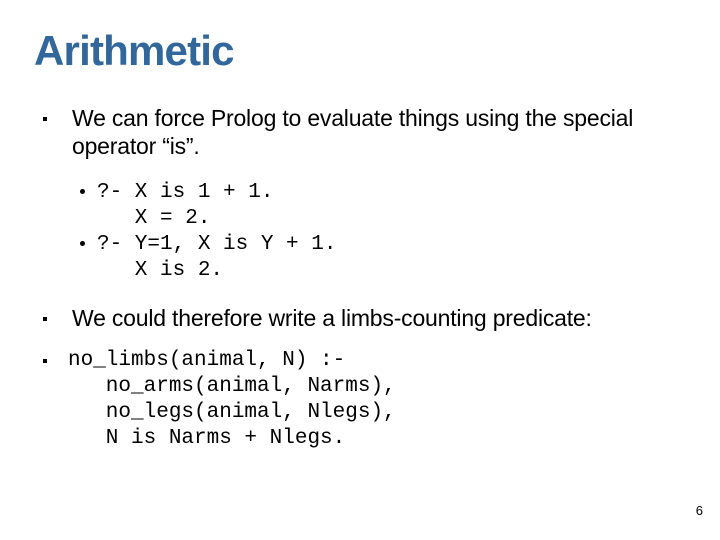  I want to click on bullet-item-2: ?- X is 1 + 1. X = 2., so click(360, 206).